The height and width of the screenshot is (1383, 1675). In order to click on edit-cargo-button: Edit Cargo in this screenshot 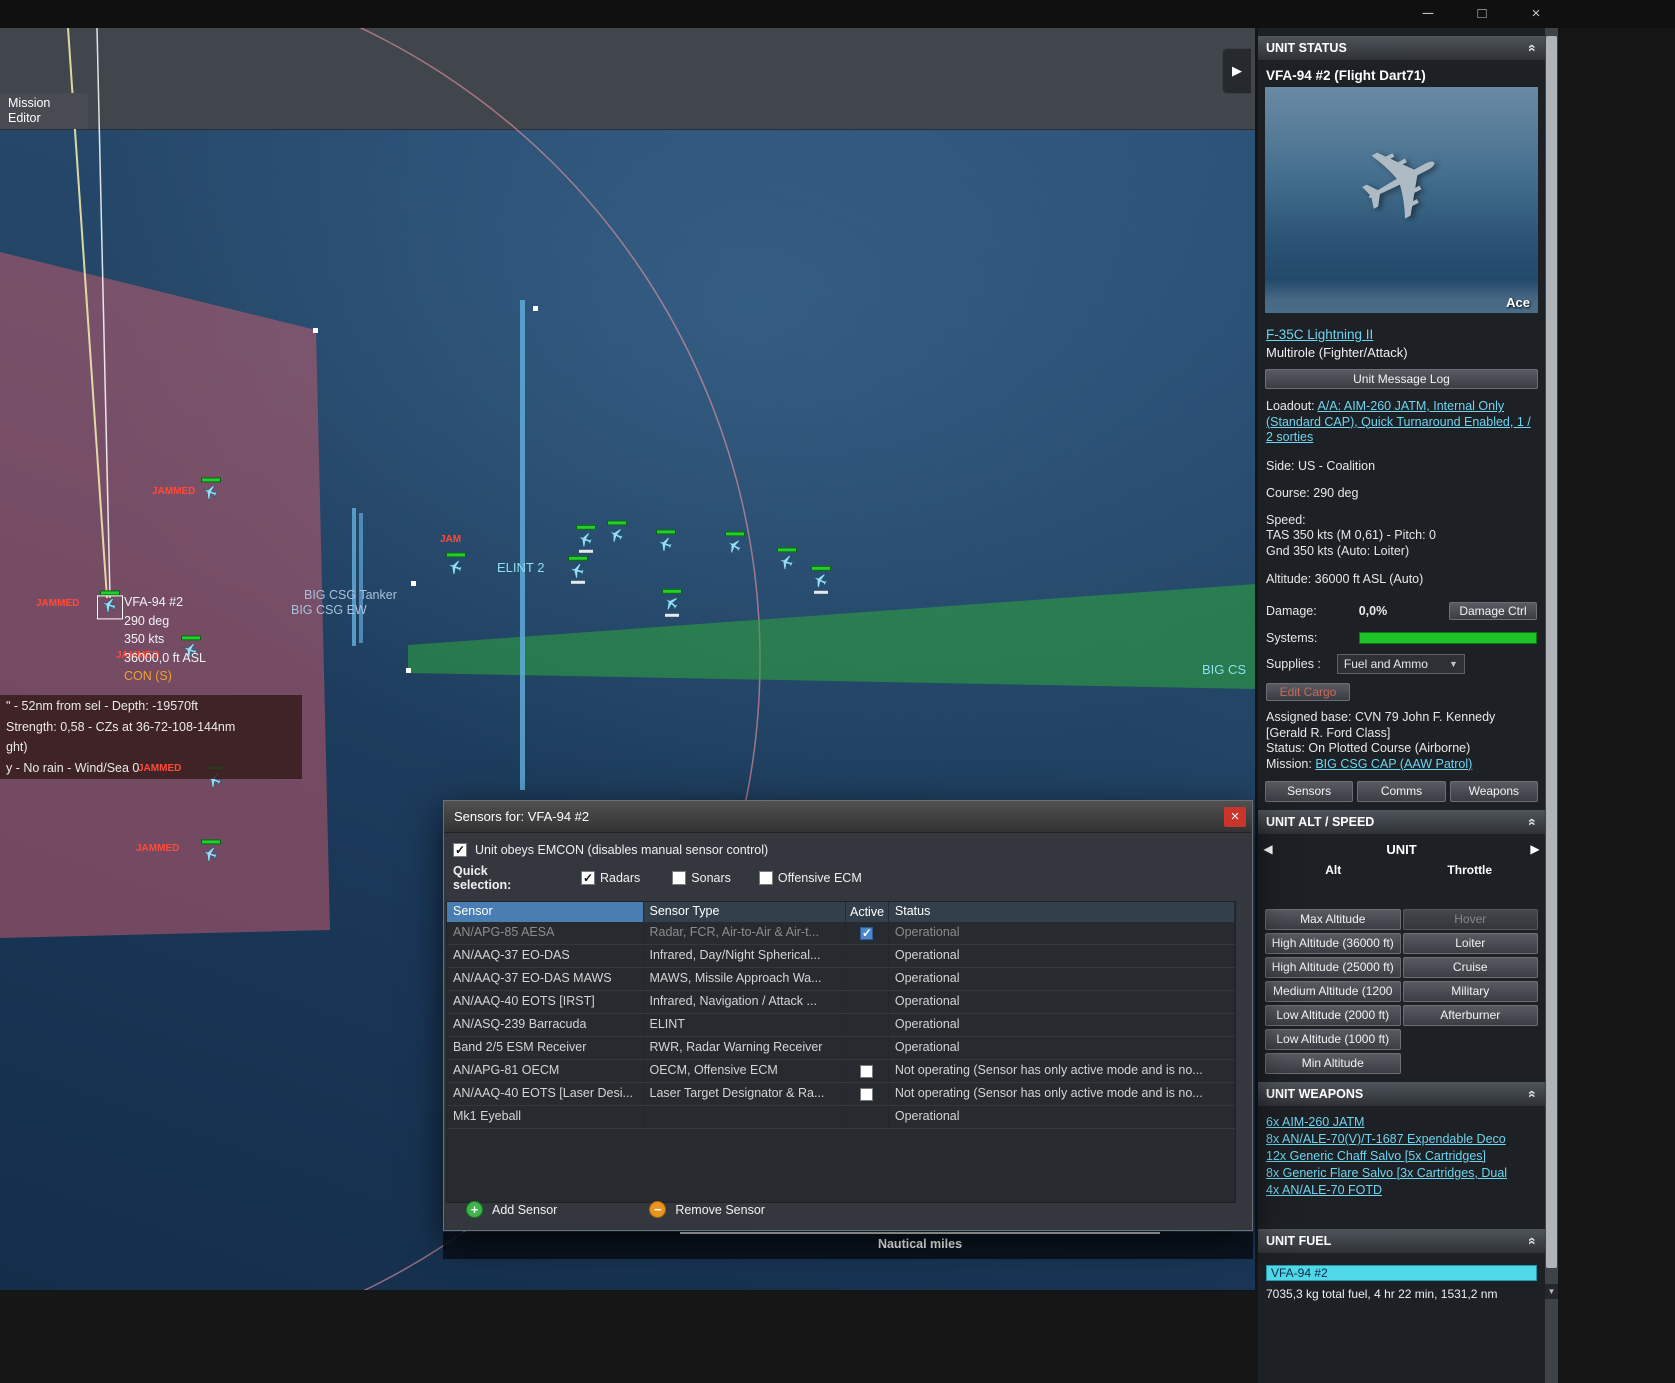, I will do `click(1308, 692)`.